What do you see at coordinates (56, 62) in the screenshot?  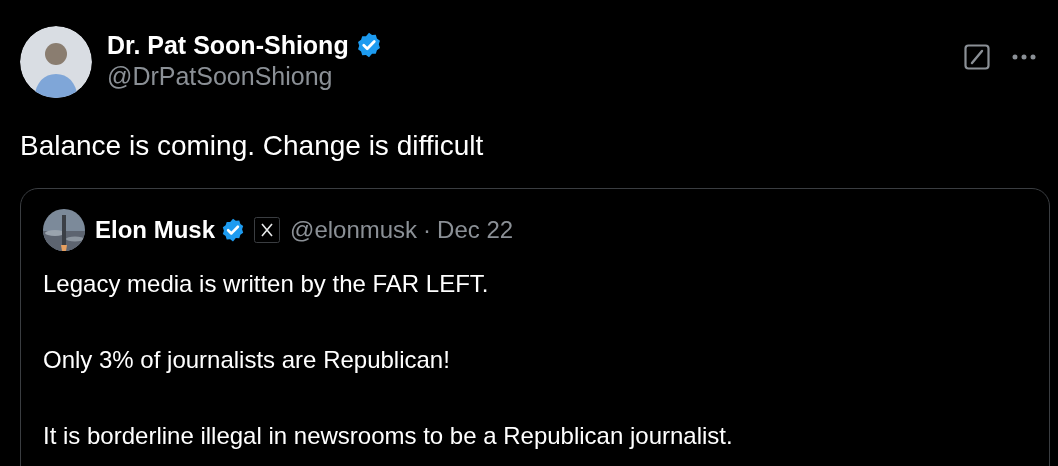 I see `avatar` at bounding box center [56, 62].